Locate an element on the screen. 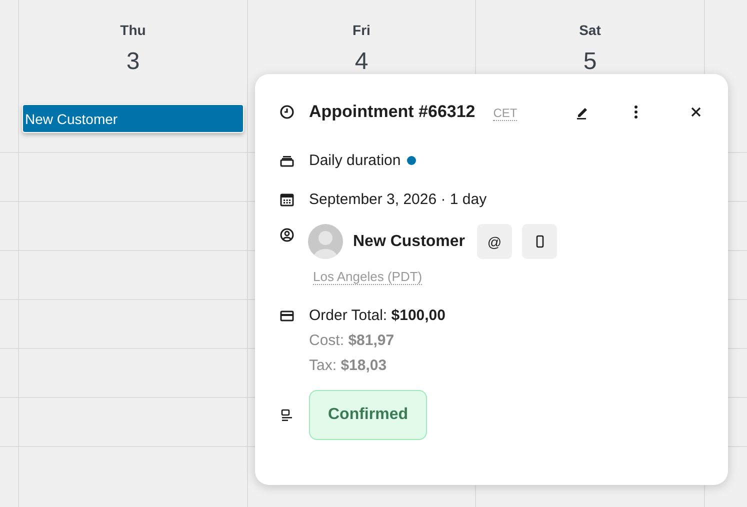  day-number: 4 is located at coordinates (361, 62).